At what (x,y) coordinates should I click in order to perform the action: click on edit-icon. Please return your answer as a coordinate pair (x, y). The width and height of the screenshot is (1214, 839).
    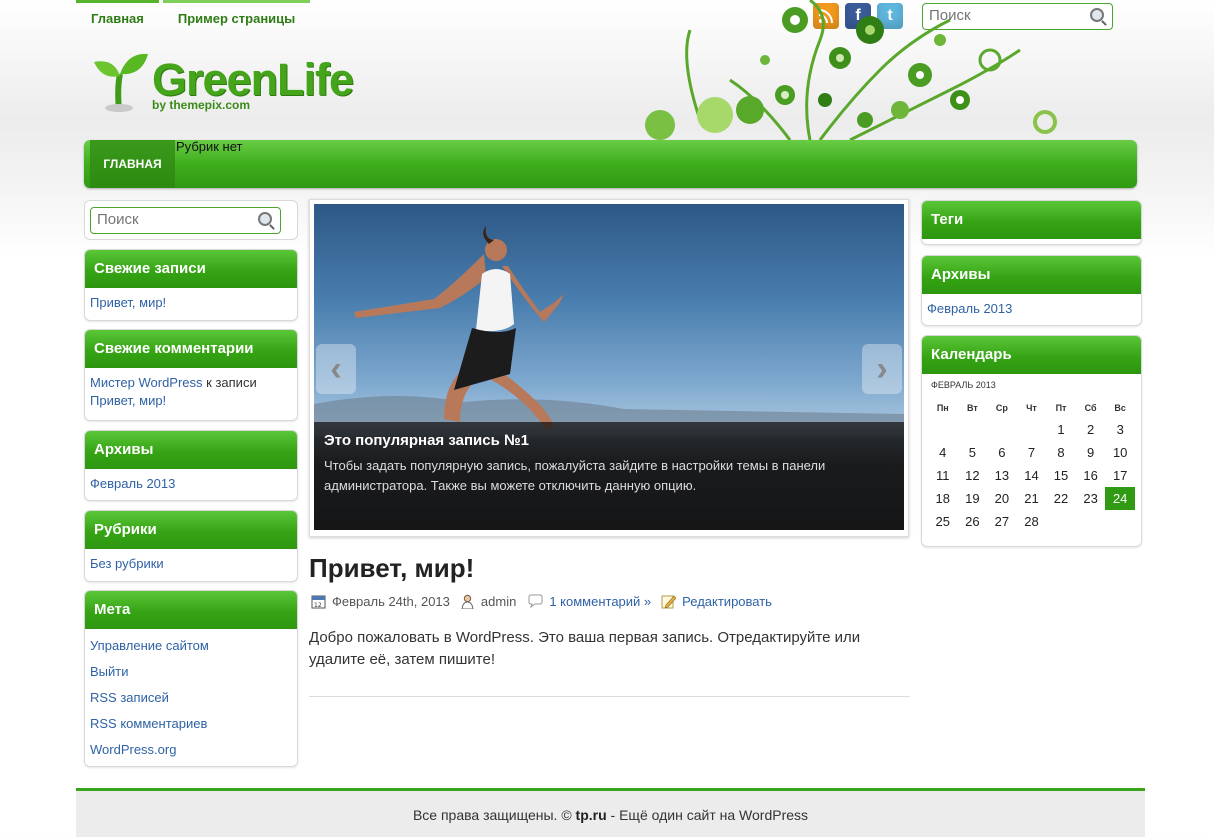
    Looking at the image, I should click on (669, 602).